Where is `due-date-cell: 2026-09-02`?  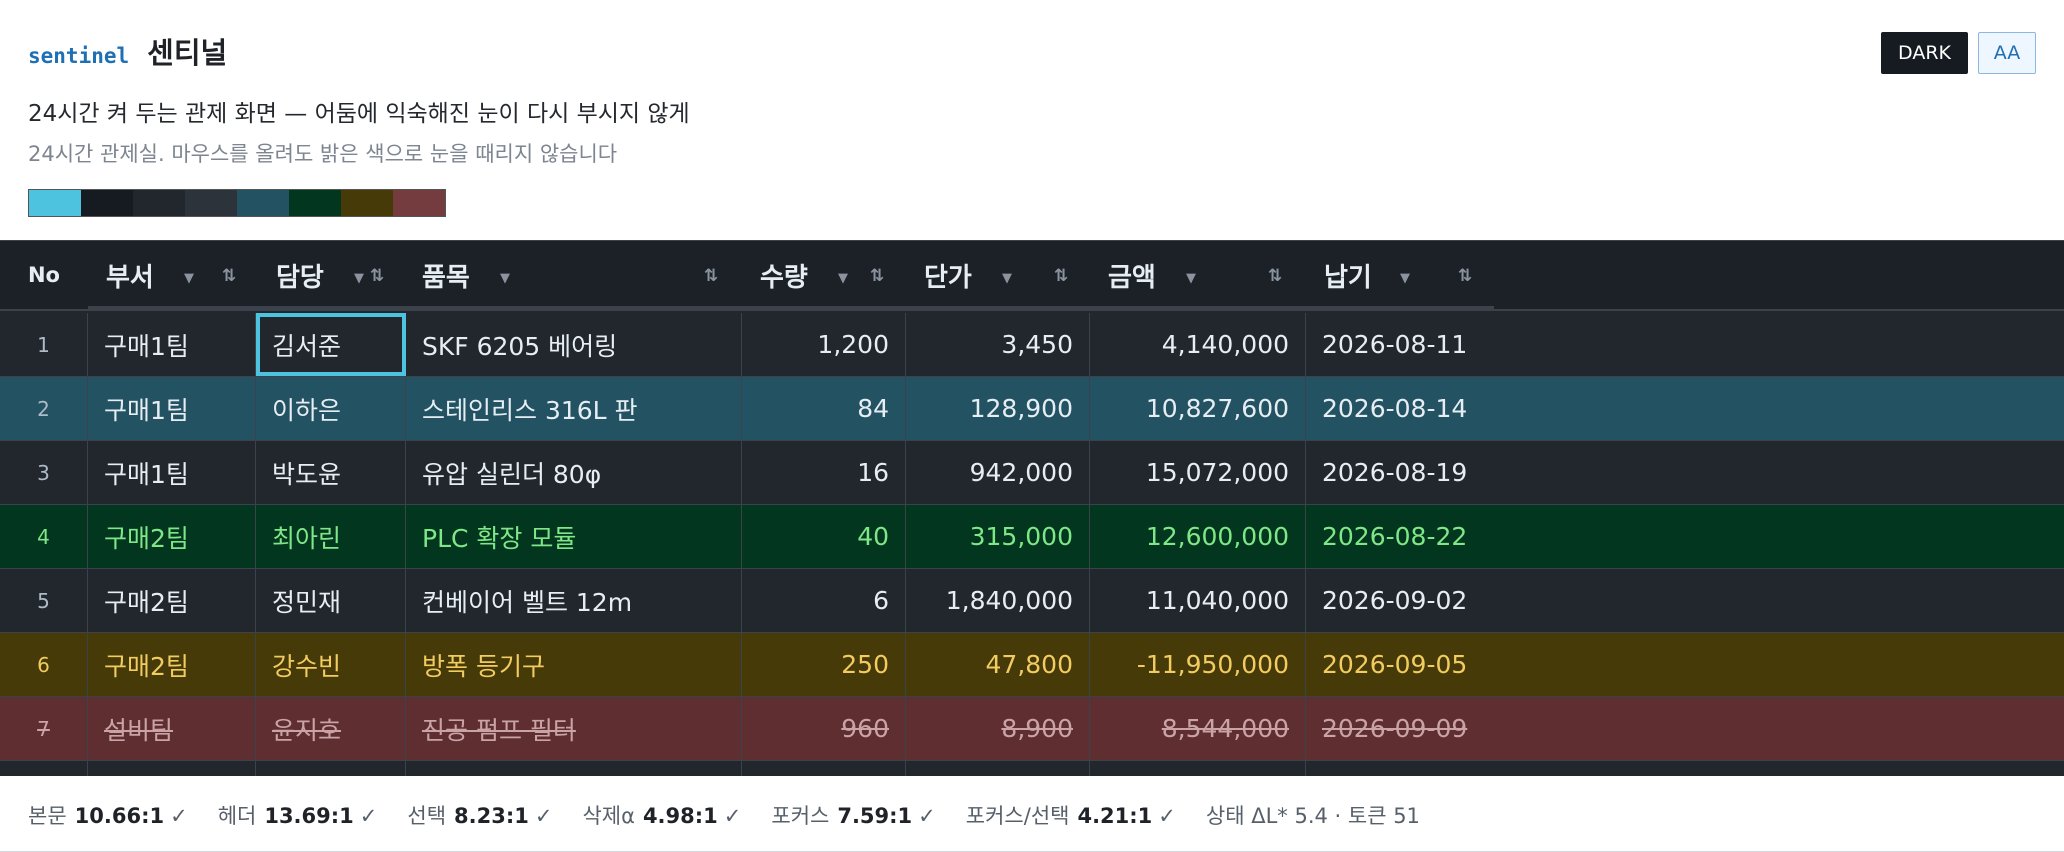
due-date-cell: 2026-09-02 is located at coordinates (1685, 600).